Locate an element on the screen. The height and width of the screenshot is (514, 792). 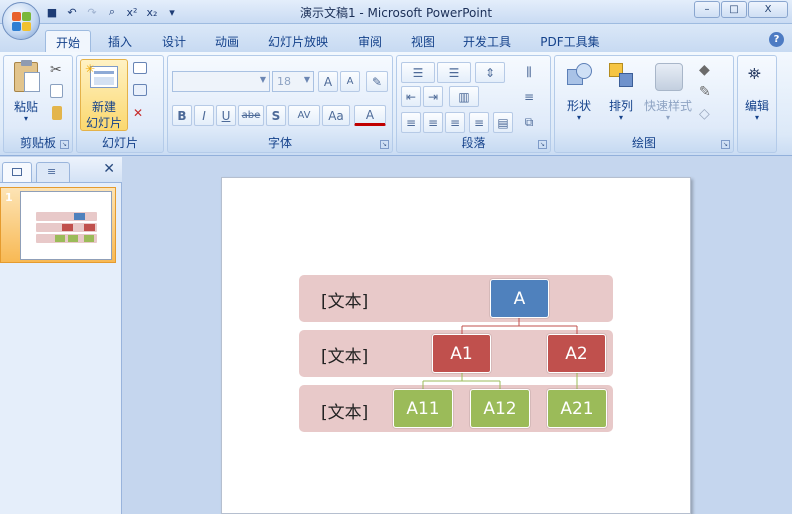
org-node-level2: A2 is located at coordinates (576, 353).